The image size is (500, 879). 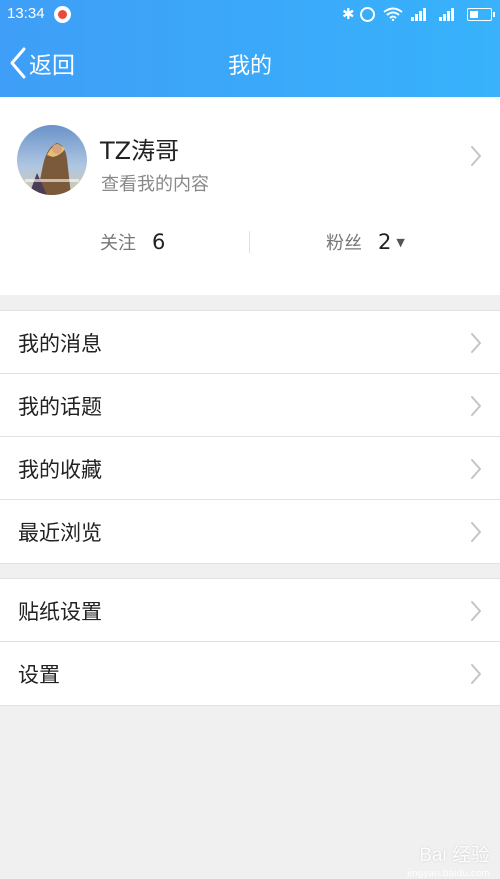 I want to click on alarm-icon, so click(x=367, y=14).